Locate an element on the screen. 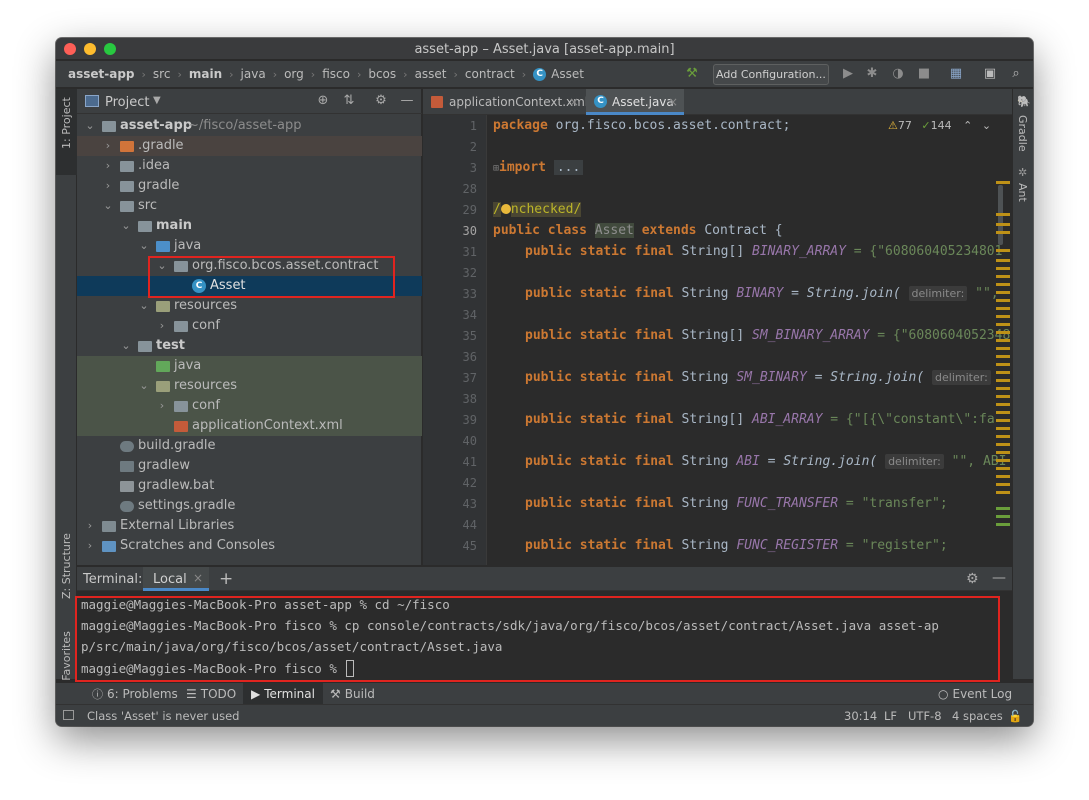 The width and height of the screenshot is (1089, 800). lightbulb-icon is located at coordinates (505, 209).